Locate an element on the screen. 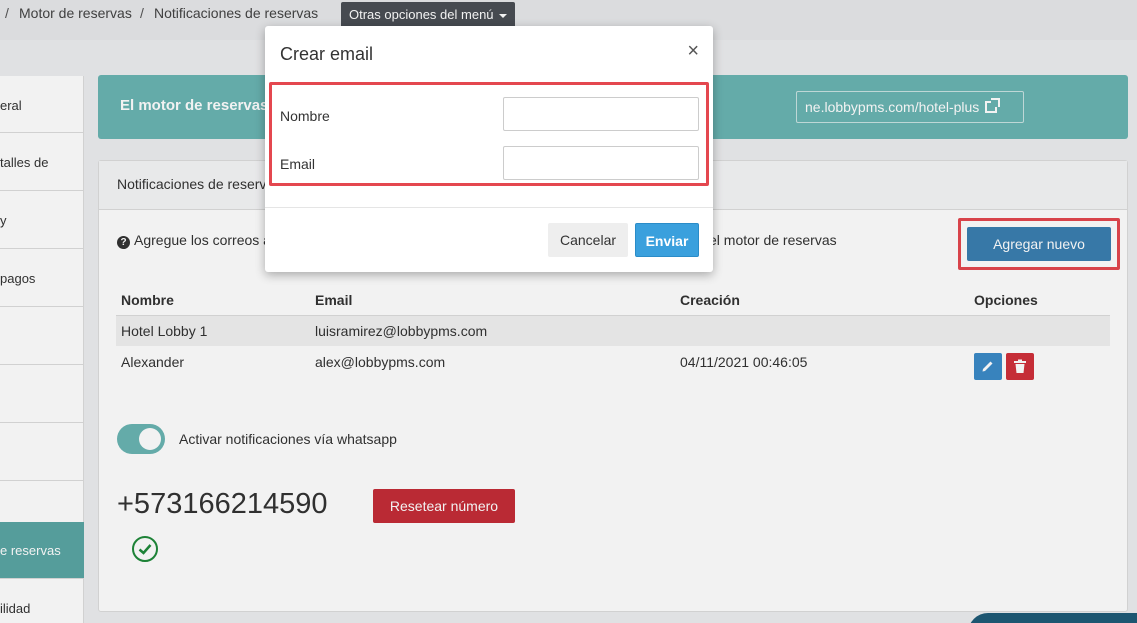 The width and height of the screenshot is (1137, 623). name-label: Nombre is located at coordinates (305, 116).